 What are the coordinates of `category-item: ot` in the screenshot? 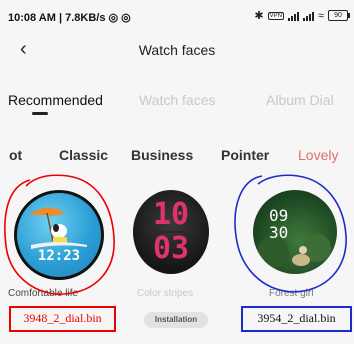 It's located at (15, 155).